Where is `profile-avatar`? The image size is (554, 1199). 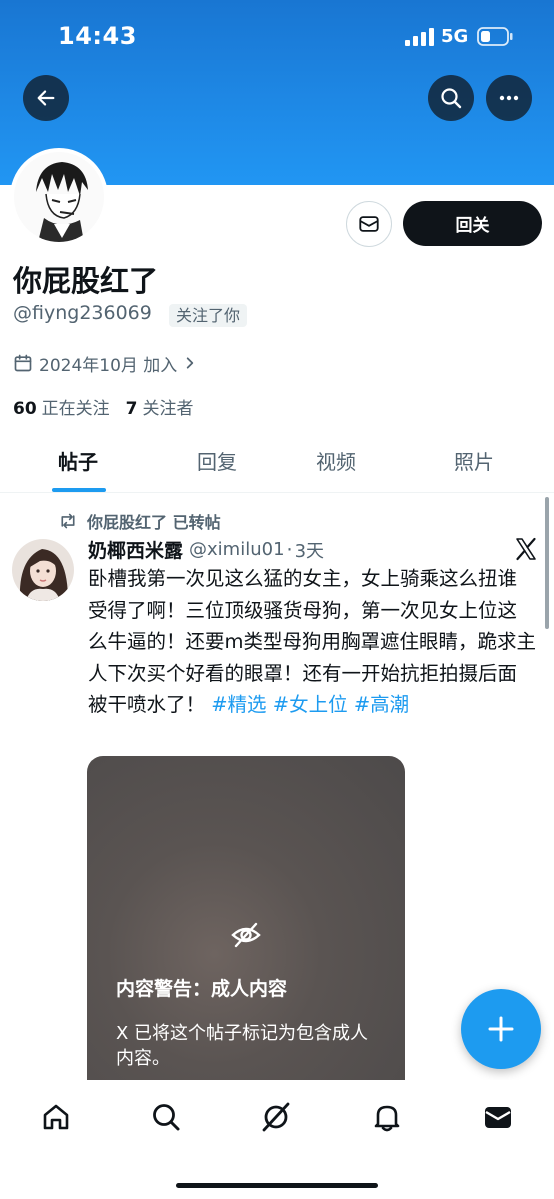 profile-avatar is located at coordinates (59, 197).